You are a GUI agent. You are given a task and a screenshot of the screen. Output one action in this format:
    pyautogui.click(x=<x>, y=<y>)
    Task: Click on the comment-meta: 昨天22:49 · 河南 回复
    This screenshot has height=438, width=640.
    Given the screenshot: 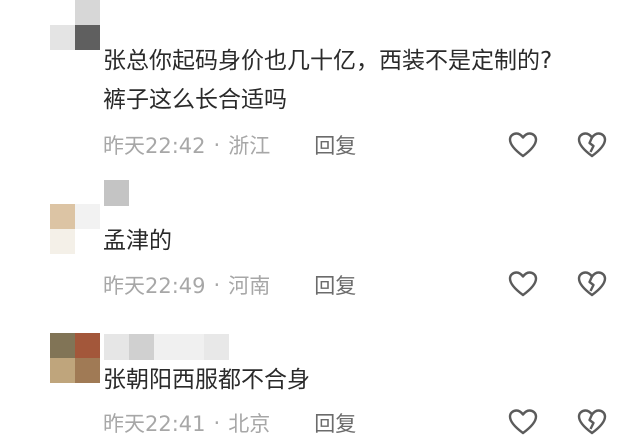 What is the action you would take?
    pyautogui.click(x=229, y=285)
    